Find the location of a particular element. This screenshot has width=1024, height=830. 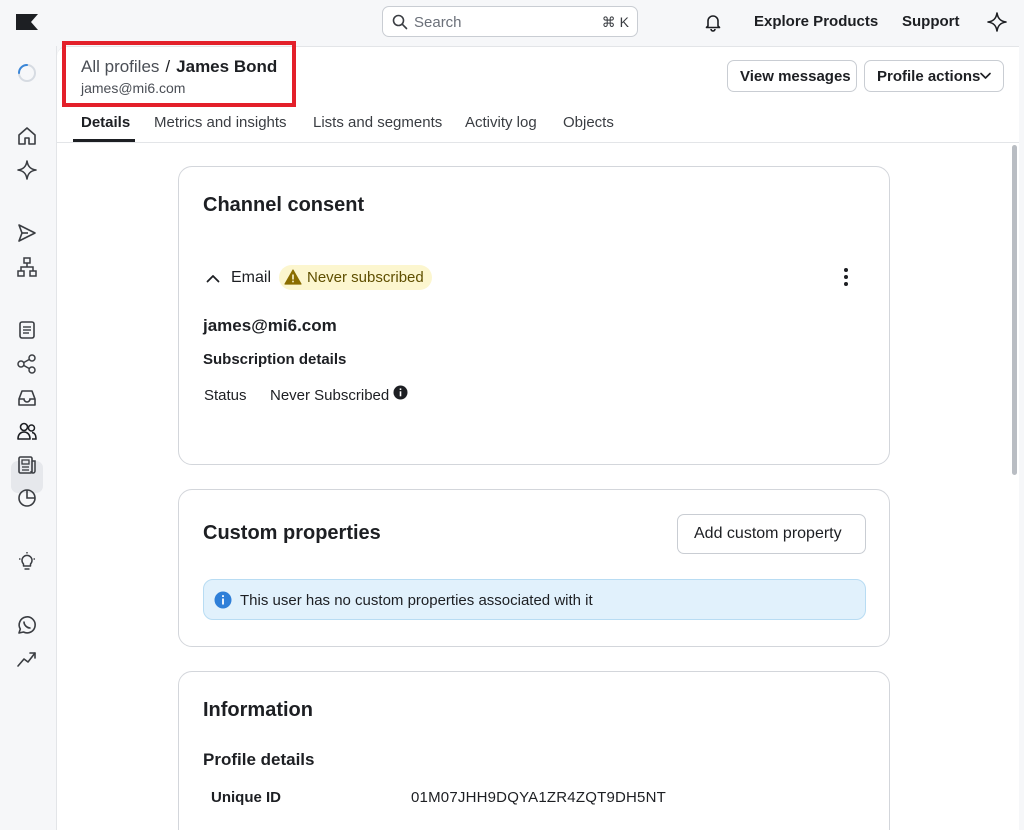

email-channel-label: Email is located at coordinates (251, 278).